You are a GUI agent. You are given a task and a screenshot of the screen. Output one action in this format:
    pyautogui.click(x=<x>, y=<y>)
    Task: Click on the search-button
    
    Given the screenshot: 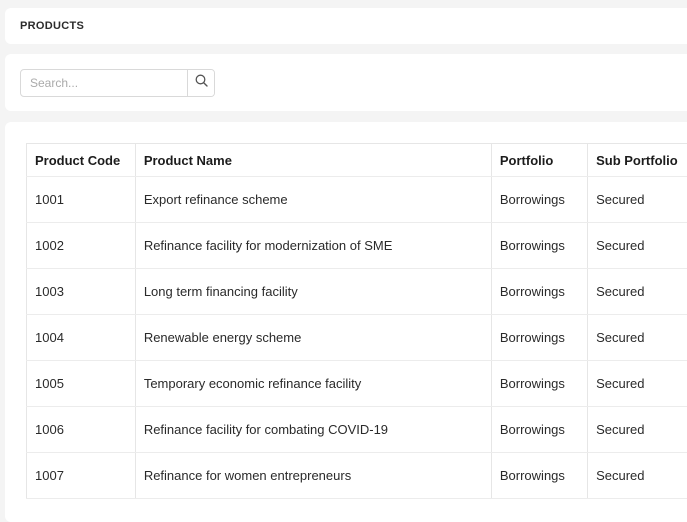 What is the action you would take?
    pyautogui.click(x=200, y=83)
    